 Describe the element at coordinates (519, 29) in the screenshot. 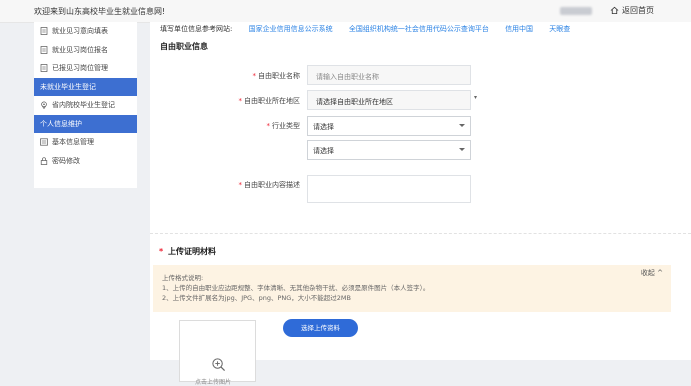

I see `link-credit-china: 信用中国` at that location.